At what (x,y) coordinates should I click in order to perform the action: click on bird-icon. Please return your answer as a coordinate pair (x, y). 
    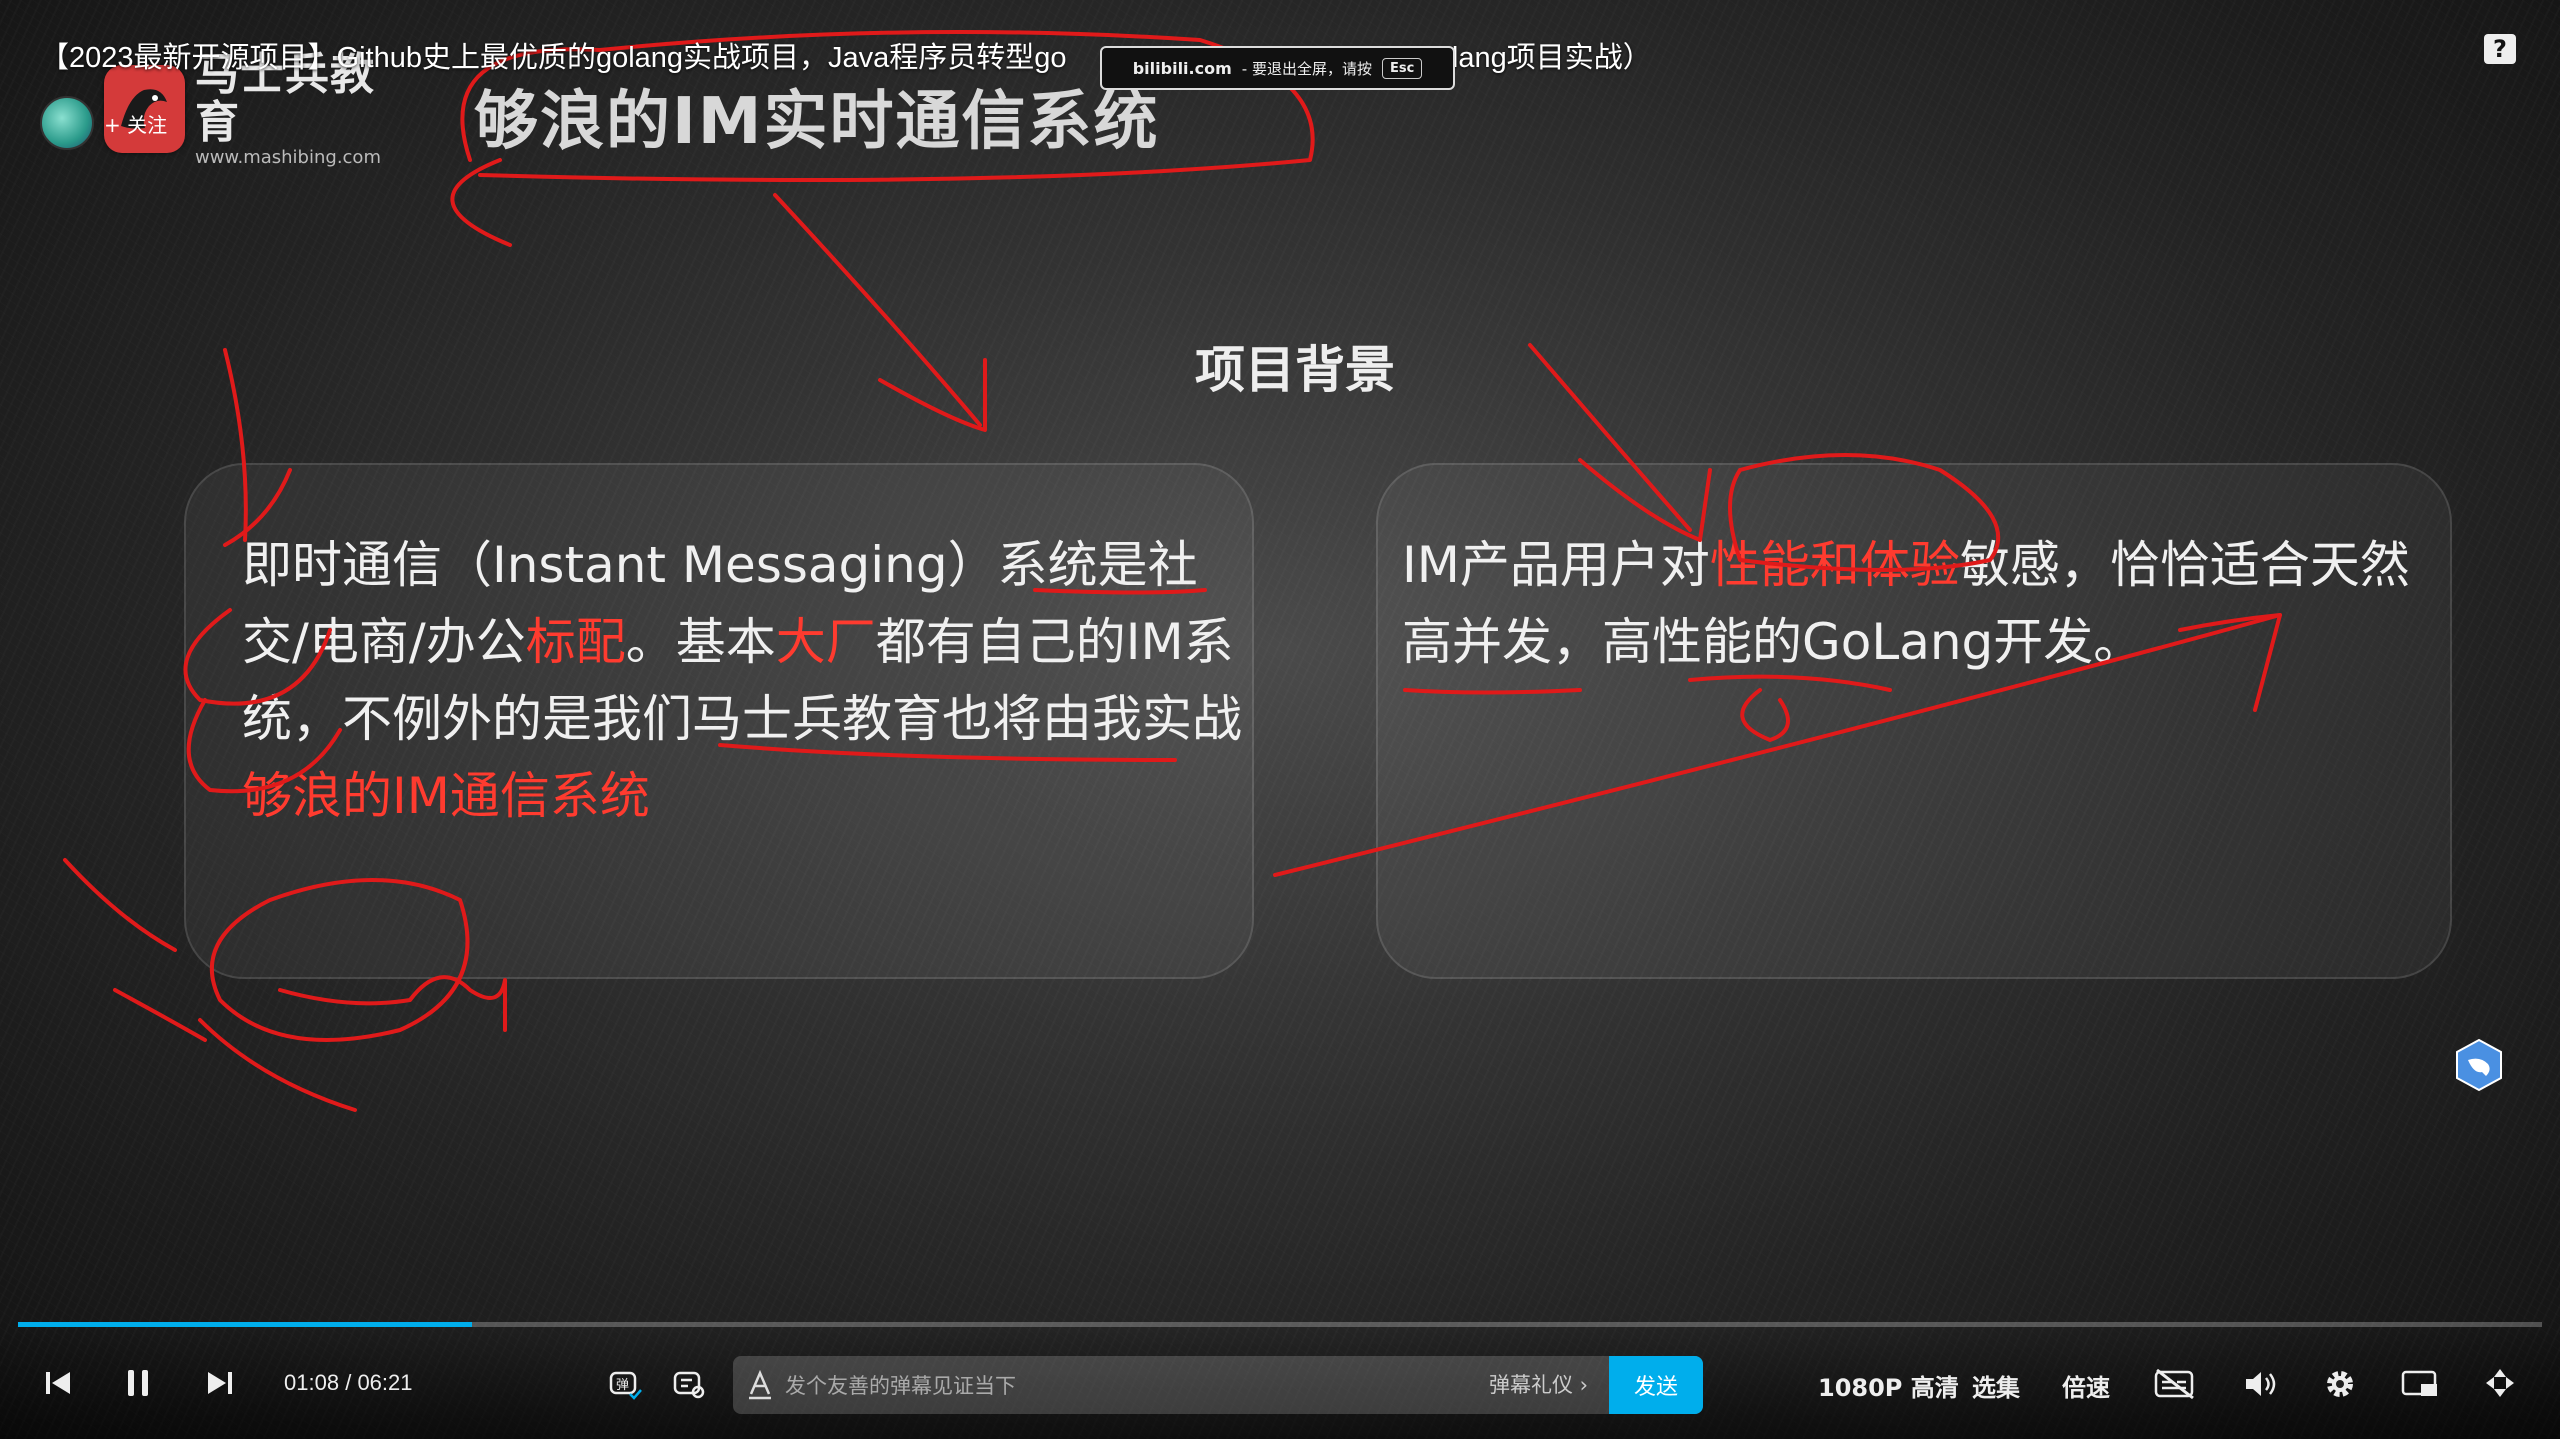
    Looking at the image, I should click on (2479, 1065).